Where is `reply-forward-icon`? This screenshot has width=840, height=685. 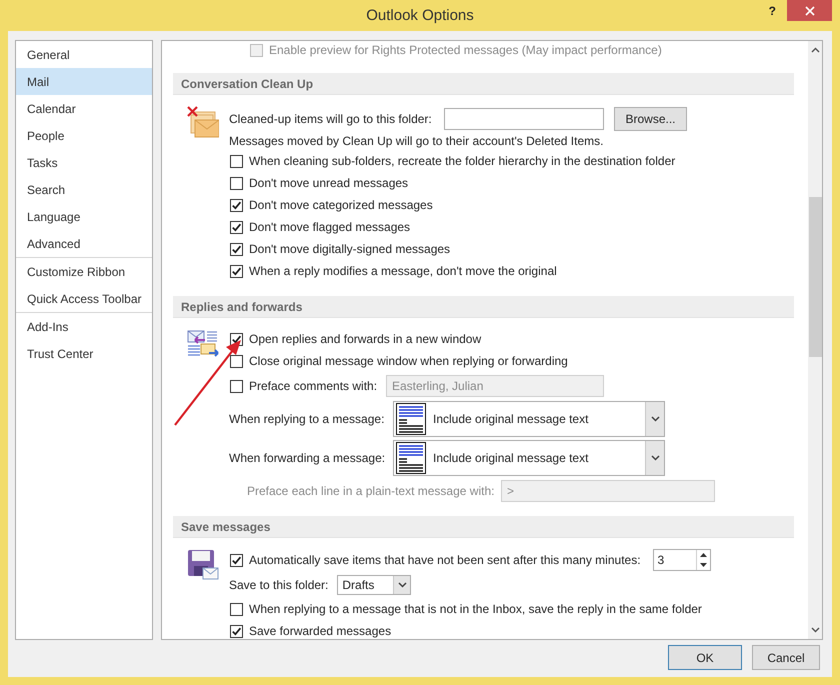
reply-forward-icon is located at coordinates (203, 344).